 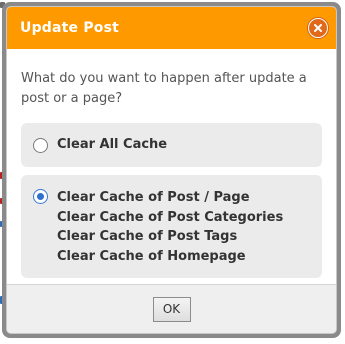 I want to click on option-label: Clear Cache of Post Categories, so click(x=170, y=217).